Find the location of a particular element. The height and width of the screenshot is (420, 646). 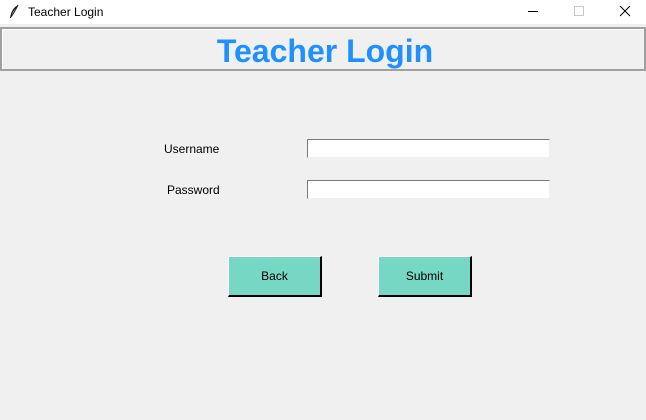

close-icon is located at coordinates (625, 11).